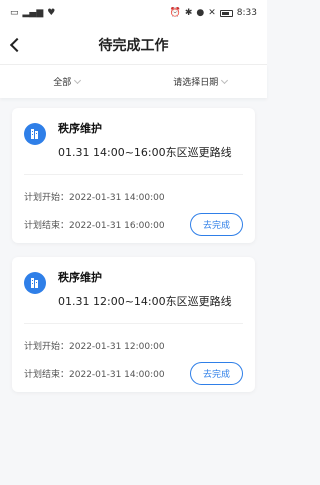  I want to click on plan-end-row: 计划结束：2022-01-31 16:00:00 去完成, so click(133, 224).